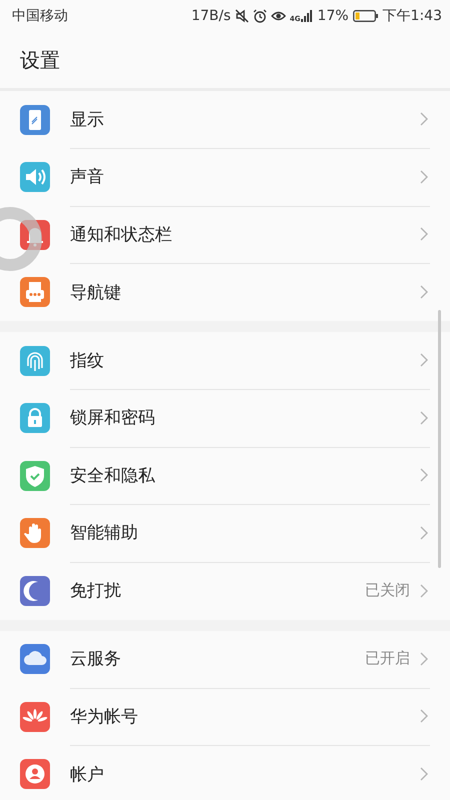  I want to click on row-label: 安全和隐私, so click(113, 475).